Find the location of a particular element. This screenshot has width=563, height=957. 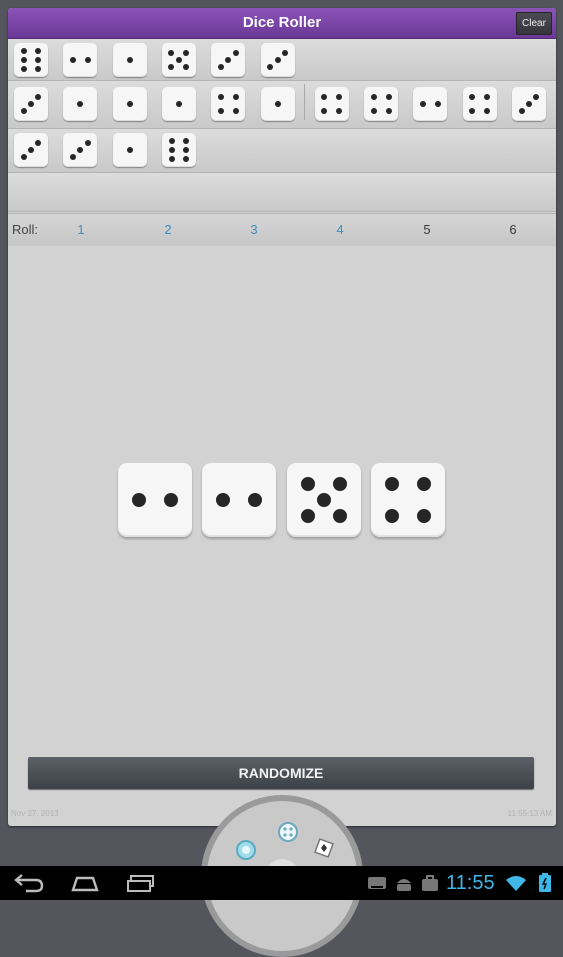

system-nav-bar: 11:55 is located at coordinates (281, 883).